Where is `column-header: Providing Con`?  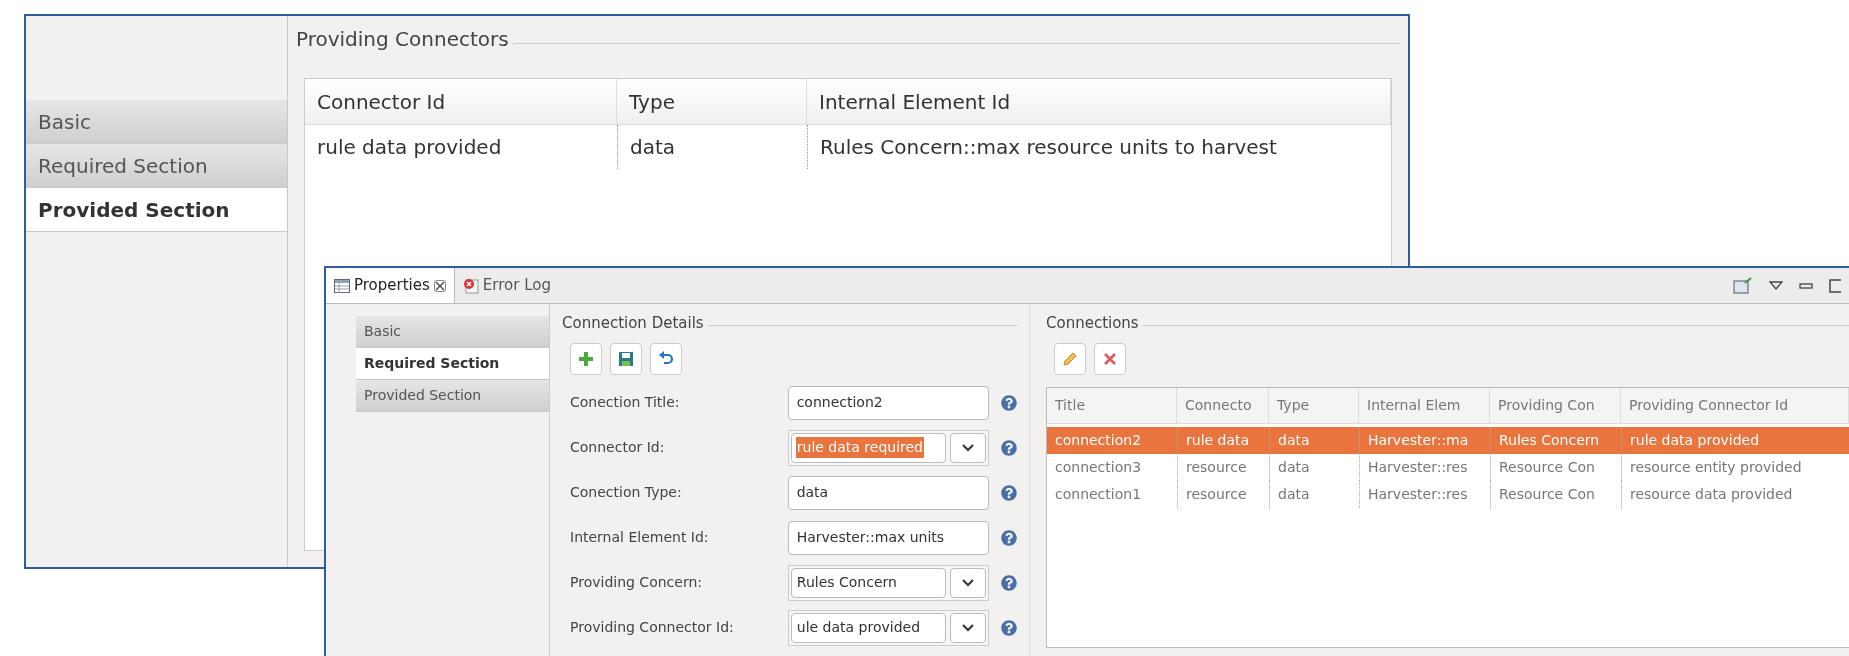
column-header: Providing Con is located at coordinates (1555, 405).